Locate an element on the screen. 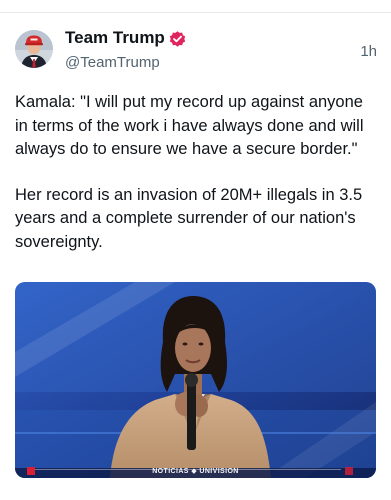 This screenshot has width=391, height=500. broadcaster-logo: NOTICIAS ◆ UNIVISION is located at coordinates (195, 471).